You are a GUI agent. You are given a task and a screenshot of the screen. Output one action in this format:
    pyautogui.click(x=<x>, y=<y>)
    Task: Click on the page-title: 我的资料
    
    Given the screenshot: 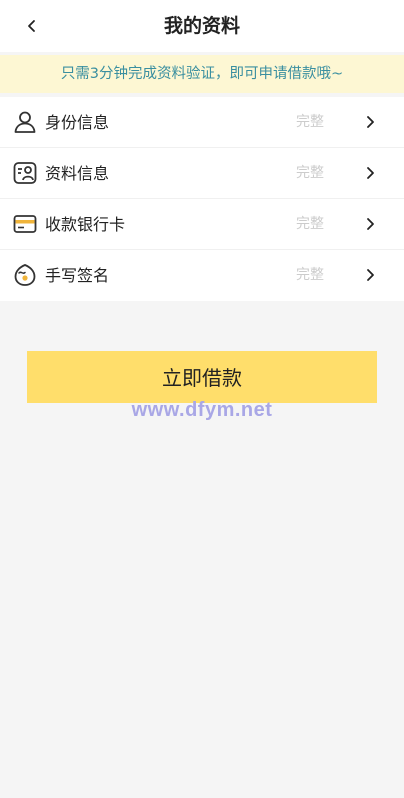 What is the action you would take?
    pyautogui.click(x=201, y=26)
    